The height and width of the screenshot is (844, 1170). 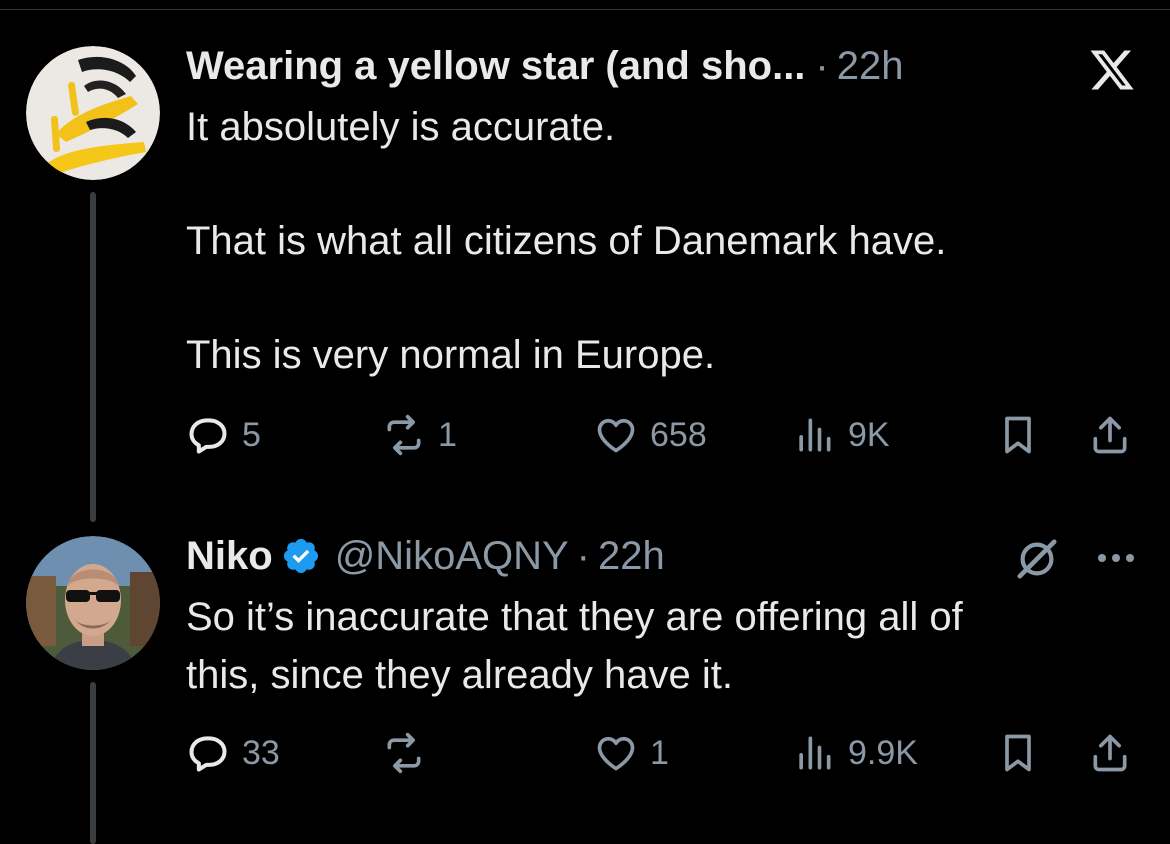 What do you see at coordinates (251, 434) in the screenshot?
I see `reply-count: 5` at bounding box center [251, 434].